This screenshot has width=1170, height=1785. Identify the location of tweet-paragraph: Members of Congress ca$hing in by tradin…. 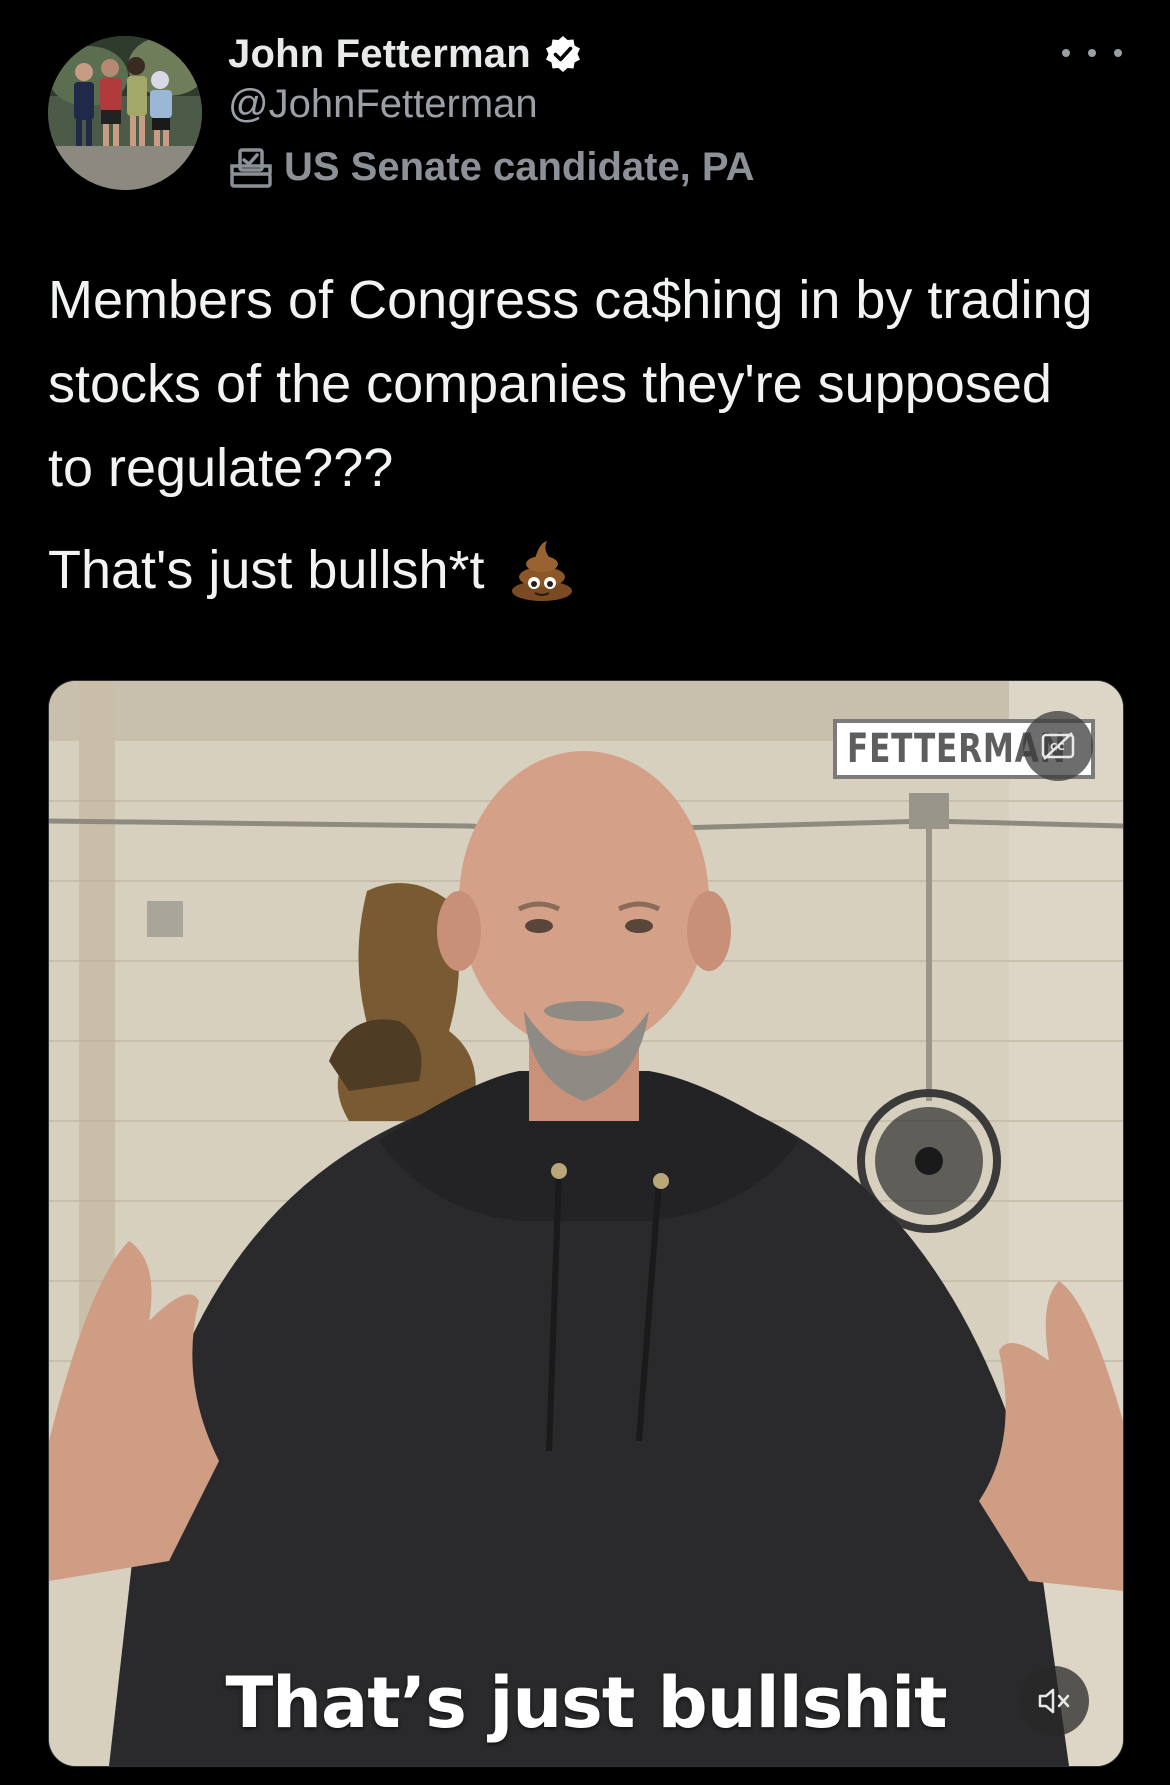
(570, 384).